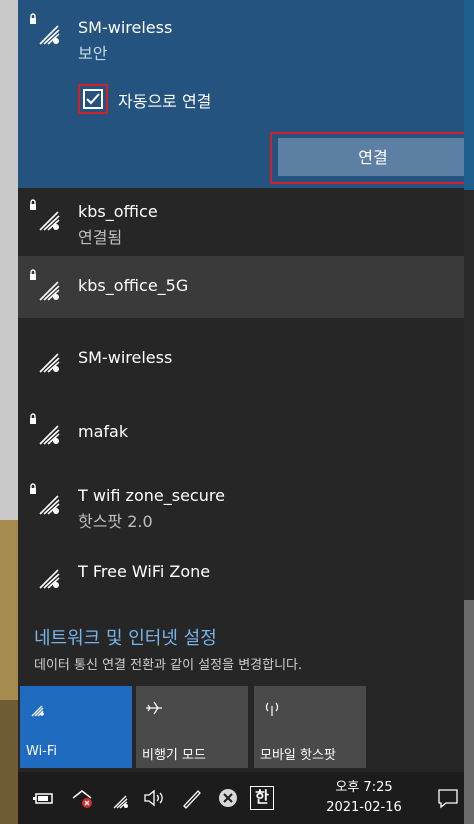  Describe the element at coordinates (115, 521) in the screenshot. I see `network-status: 핫스팟 2.0` at that location.